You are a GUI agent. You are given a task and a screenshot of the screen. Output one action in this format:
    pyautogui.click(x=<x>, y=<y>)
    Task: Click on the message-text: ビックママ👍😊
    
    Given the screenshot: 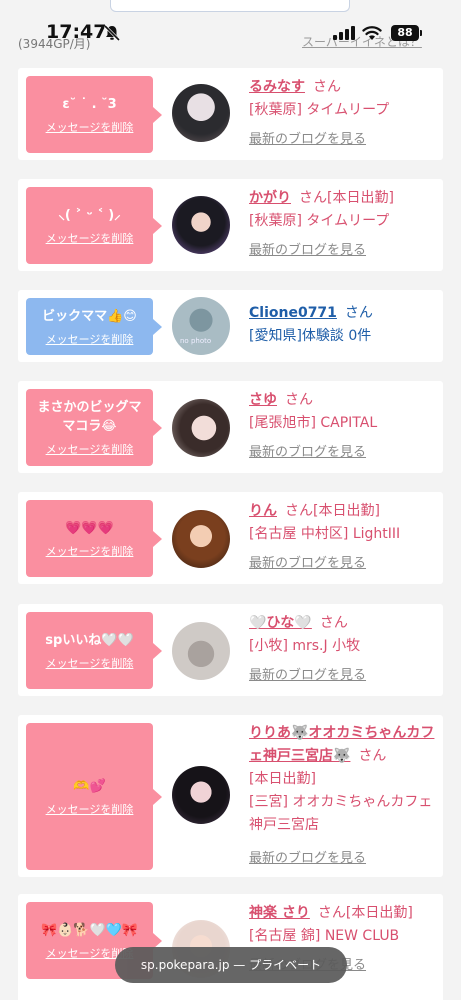 What is the action you would take?
    pyautogui.click(x=89, y=316)
    